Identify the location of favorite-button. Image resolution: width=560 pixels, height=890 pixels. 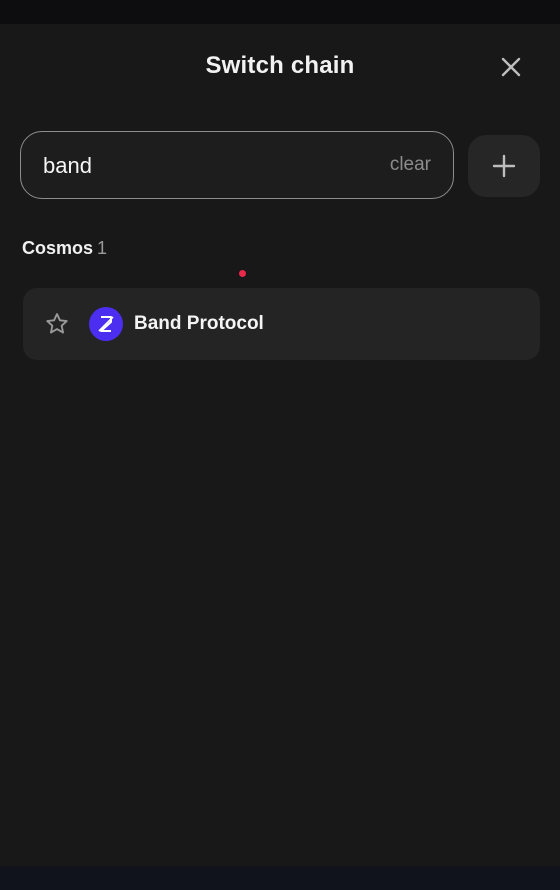
(57, 324).